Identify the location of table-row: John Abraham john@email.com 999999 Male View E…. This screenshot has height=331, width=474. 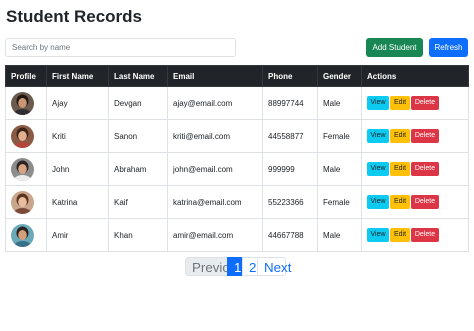
(237, 169).